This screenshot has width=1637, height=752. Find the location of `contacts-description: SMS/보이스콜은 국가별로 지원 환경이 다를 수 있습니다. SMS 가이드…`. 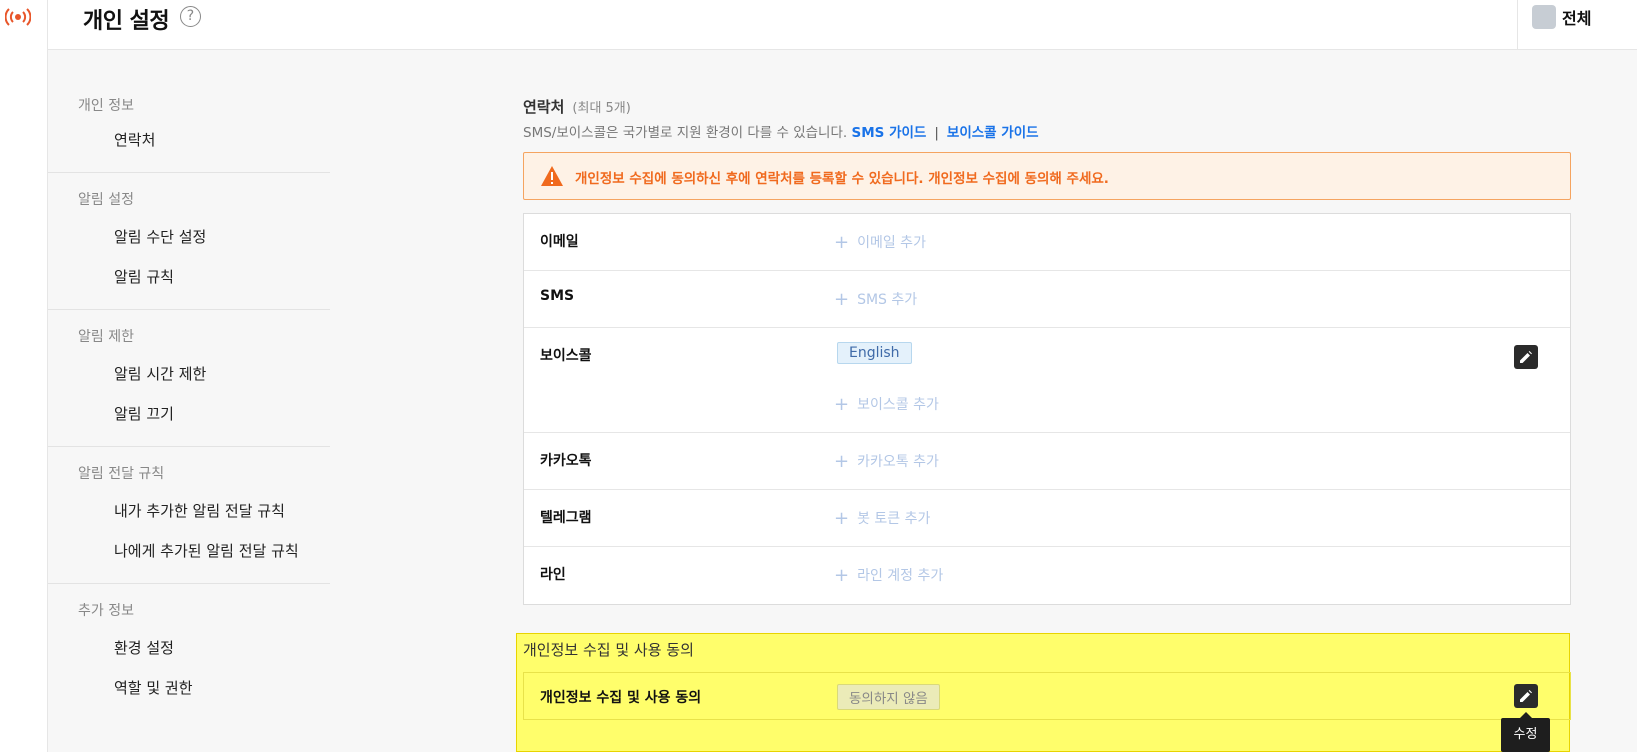

contacts-description: SMS/보이스콜은 국가별로 지원 환경이 다를 수 있습니다. SMS 가이드… is located at coordinates (1047, 131).